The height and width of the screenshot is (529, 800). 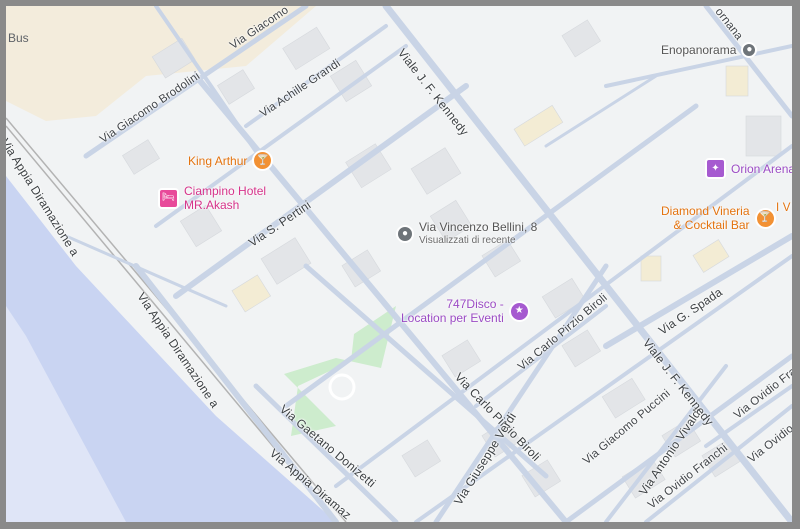 I want to click on poi-diamond-vineria: Diamond Vineria & Cocktail Bar 🍸, so click(x=718, y=218).